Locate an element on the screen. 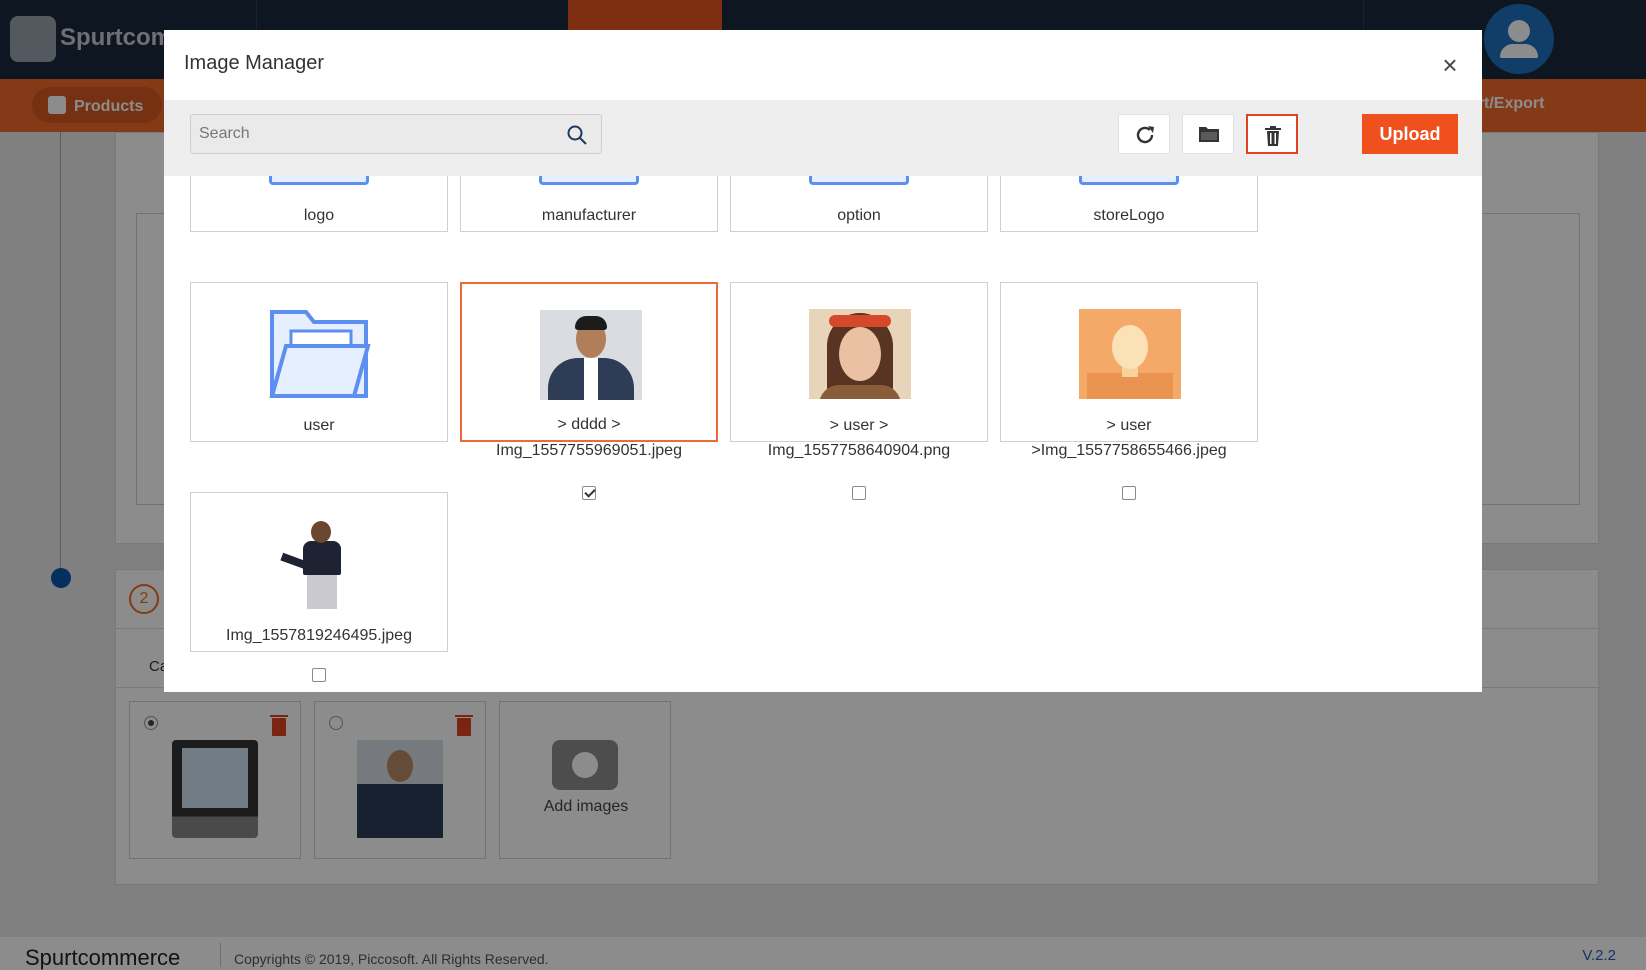 The width and height of the screenshot is (1646, 970). thumb-jacket is located at coordinates (322, 558).